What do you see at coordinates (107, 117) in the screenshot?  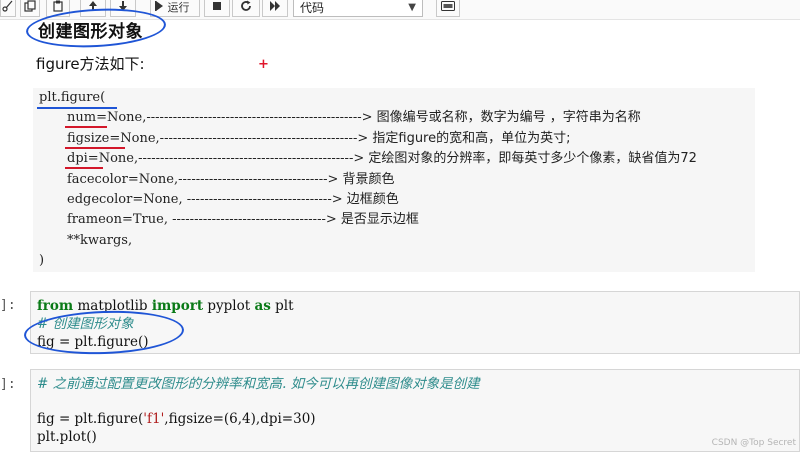 I see `param-code: num=None,` at bounding box center [107, 117].